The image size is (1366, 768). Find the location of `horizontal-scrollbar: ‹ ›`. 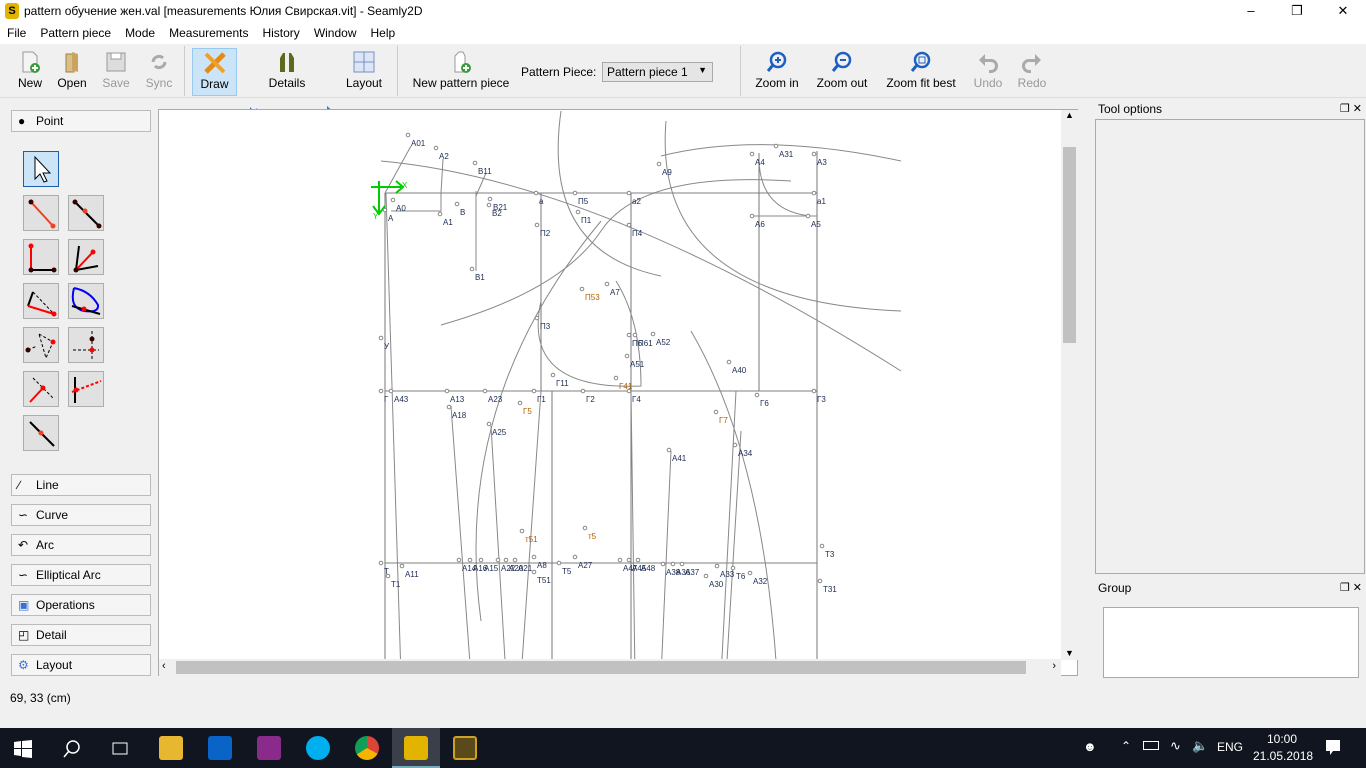

horizontal-scrollbar: ‹ › is located at coordinates (610, 667).